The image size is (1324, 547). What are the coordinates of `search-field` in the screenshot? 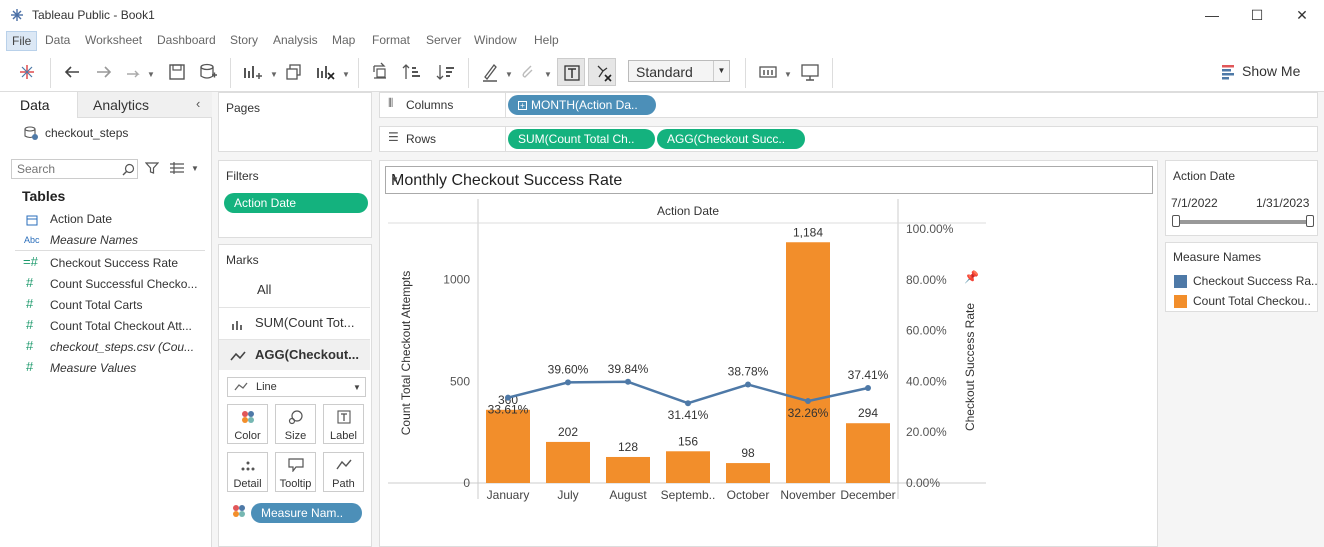 It's located at (74, 169).